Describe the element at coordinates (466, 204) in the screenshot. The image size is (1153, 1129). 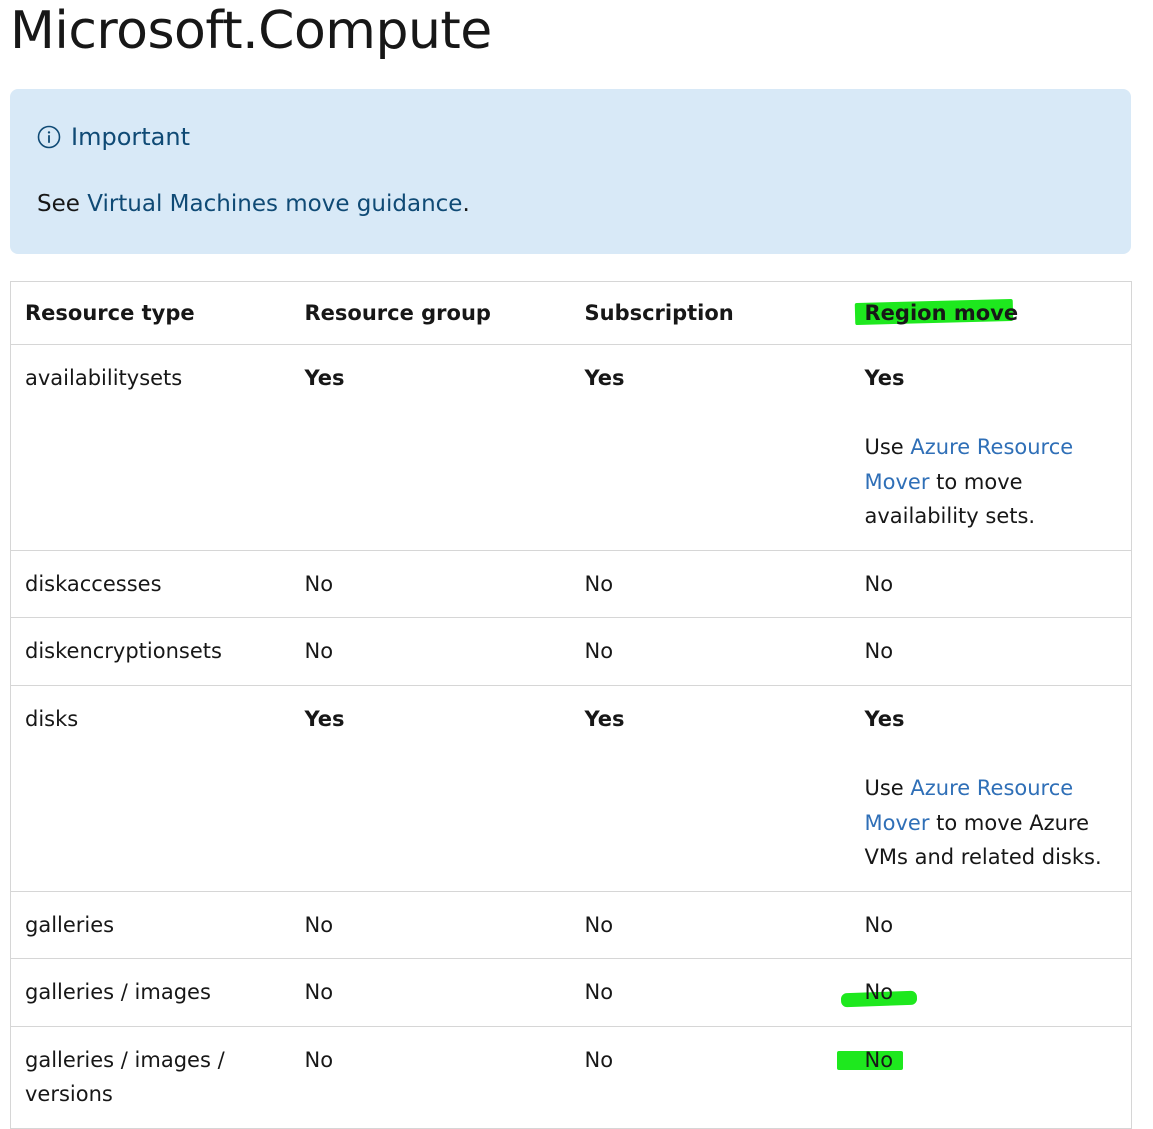
I see `alert-body-suffix: .` at that location.